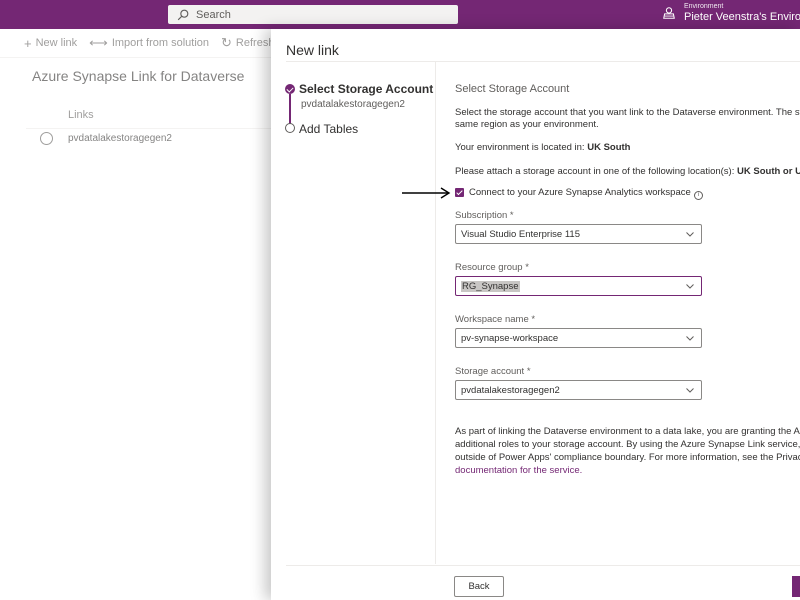 This screenshot has height=600, width=800. I want to click on storage-account-value: pvdatalakestoragegen2, so click(510, 390).